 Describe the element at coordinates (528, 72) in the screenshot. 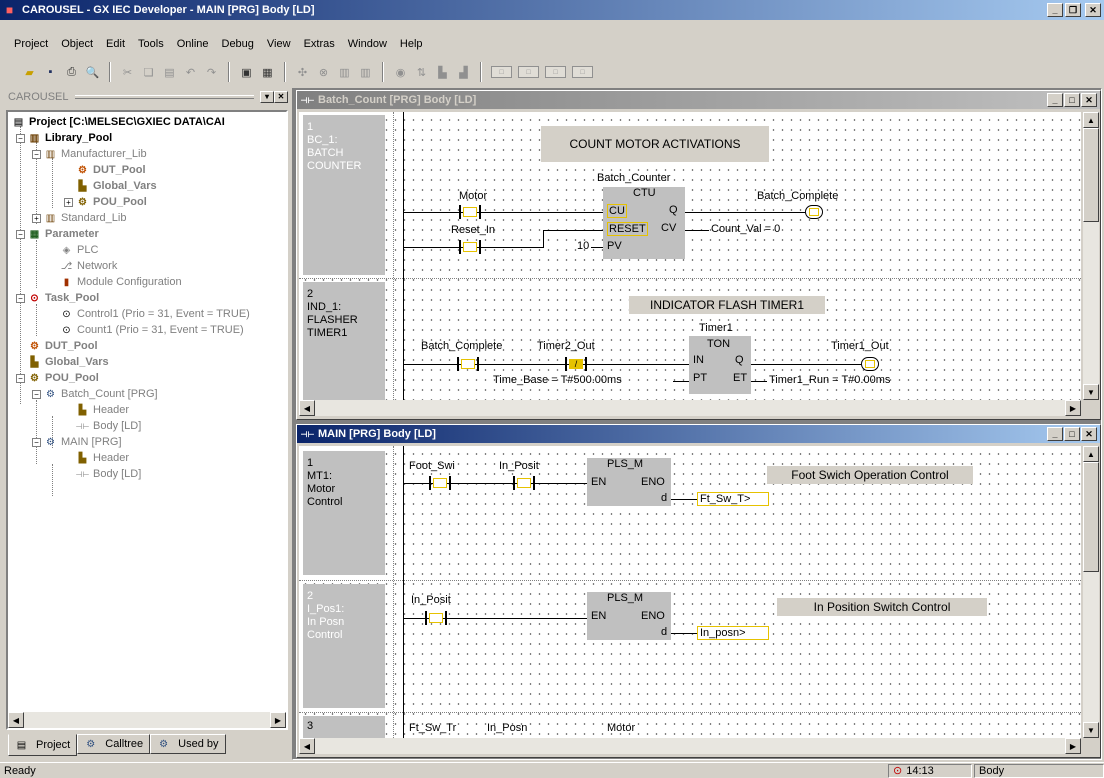

I see `mode-button-2-icon: □` at that location.